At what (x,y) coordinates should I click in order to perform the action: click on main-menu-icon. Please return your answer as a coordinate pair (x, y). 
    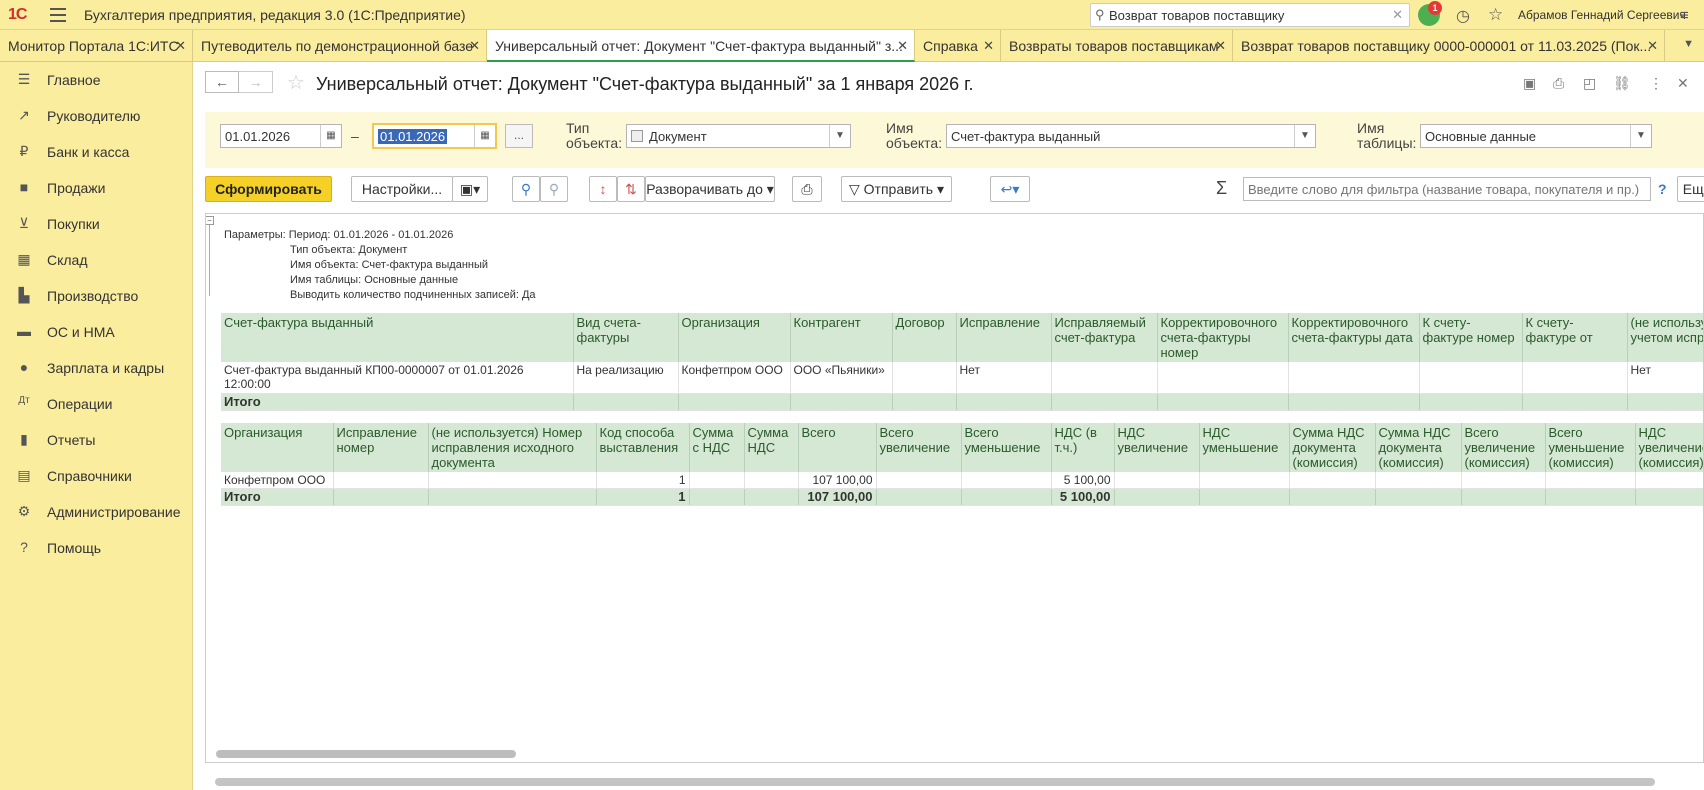
    Looking at the image, I should click on (58, 15).